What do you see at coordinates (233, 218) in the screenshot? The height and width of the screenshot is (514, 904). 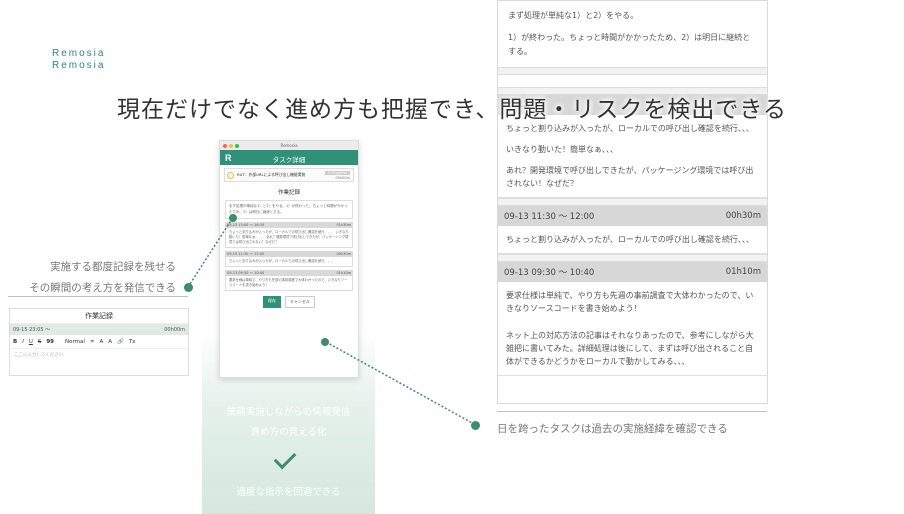 I see `connector-left-dot-icon` at bounding box center [233, 218].